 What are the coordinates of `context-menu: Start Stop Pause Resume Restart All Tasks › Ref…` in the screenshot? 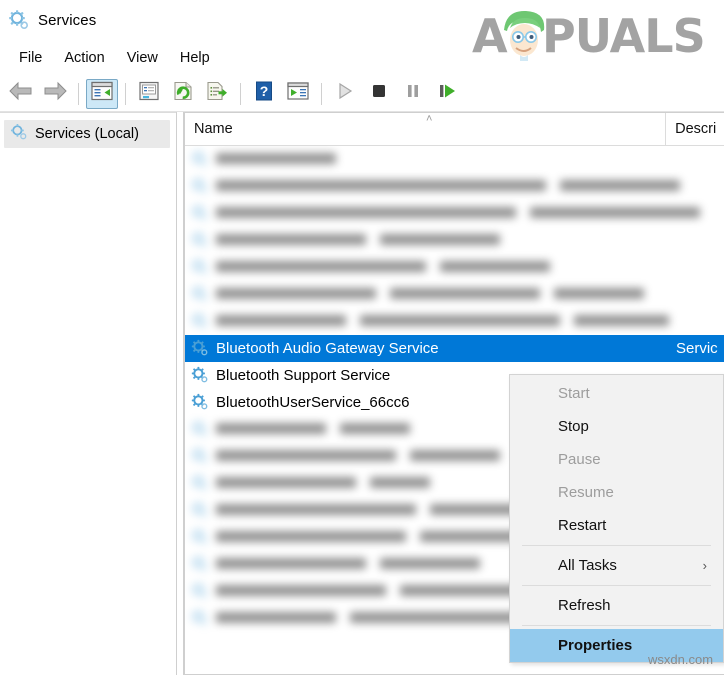 It's located at (616, 518).